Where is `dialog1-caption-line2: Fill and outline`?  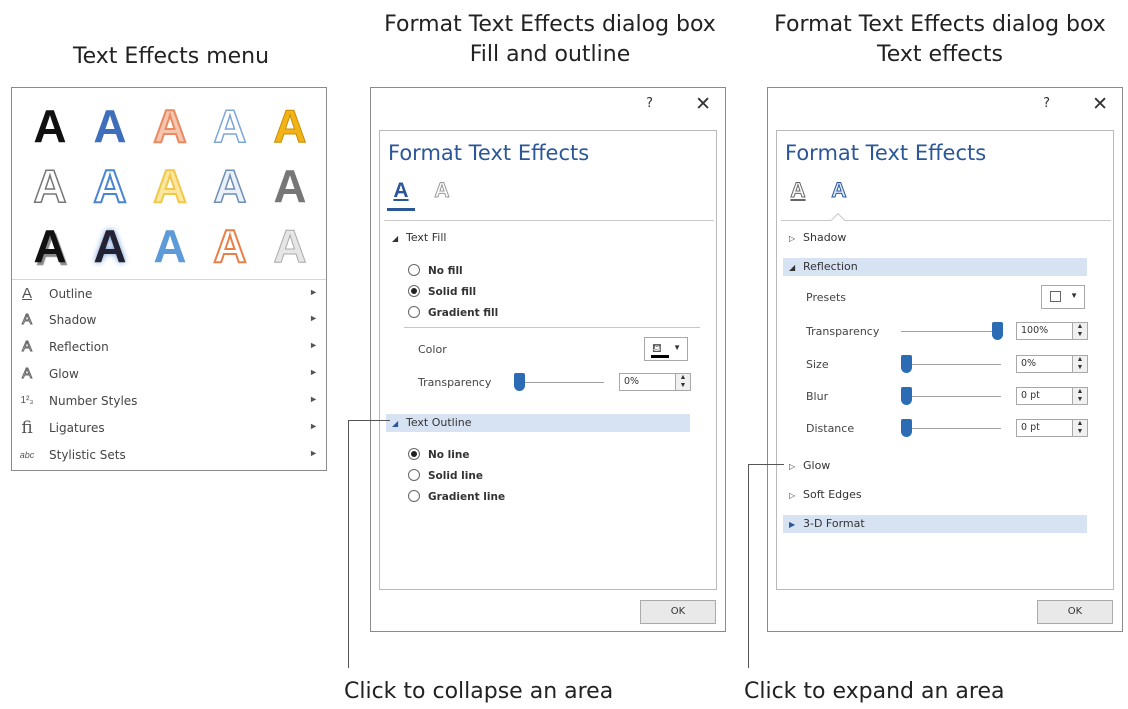
dialog1-caption-line2: Fill and outline is located at coordinates (550, 54).